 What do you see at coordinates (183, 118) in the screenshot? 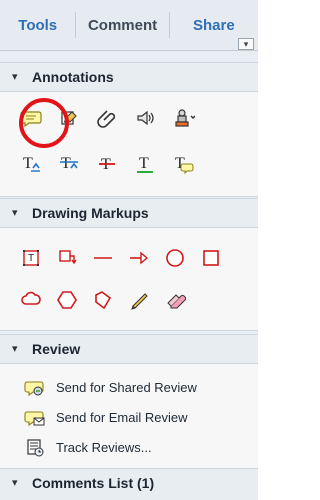
I see `stamp-icon` at bounding box center [183, 118].